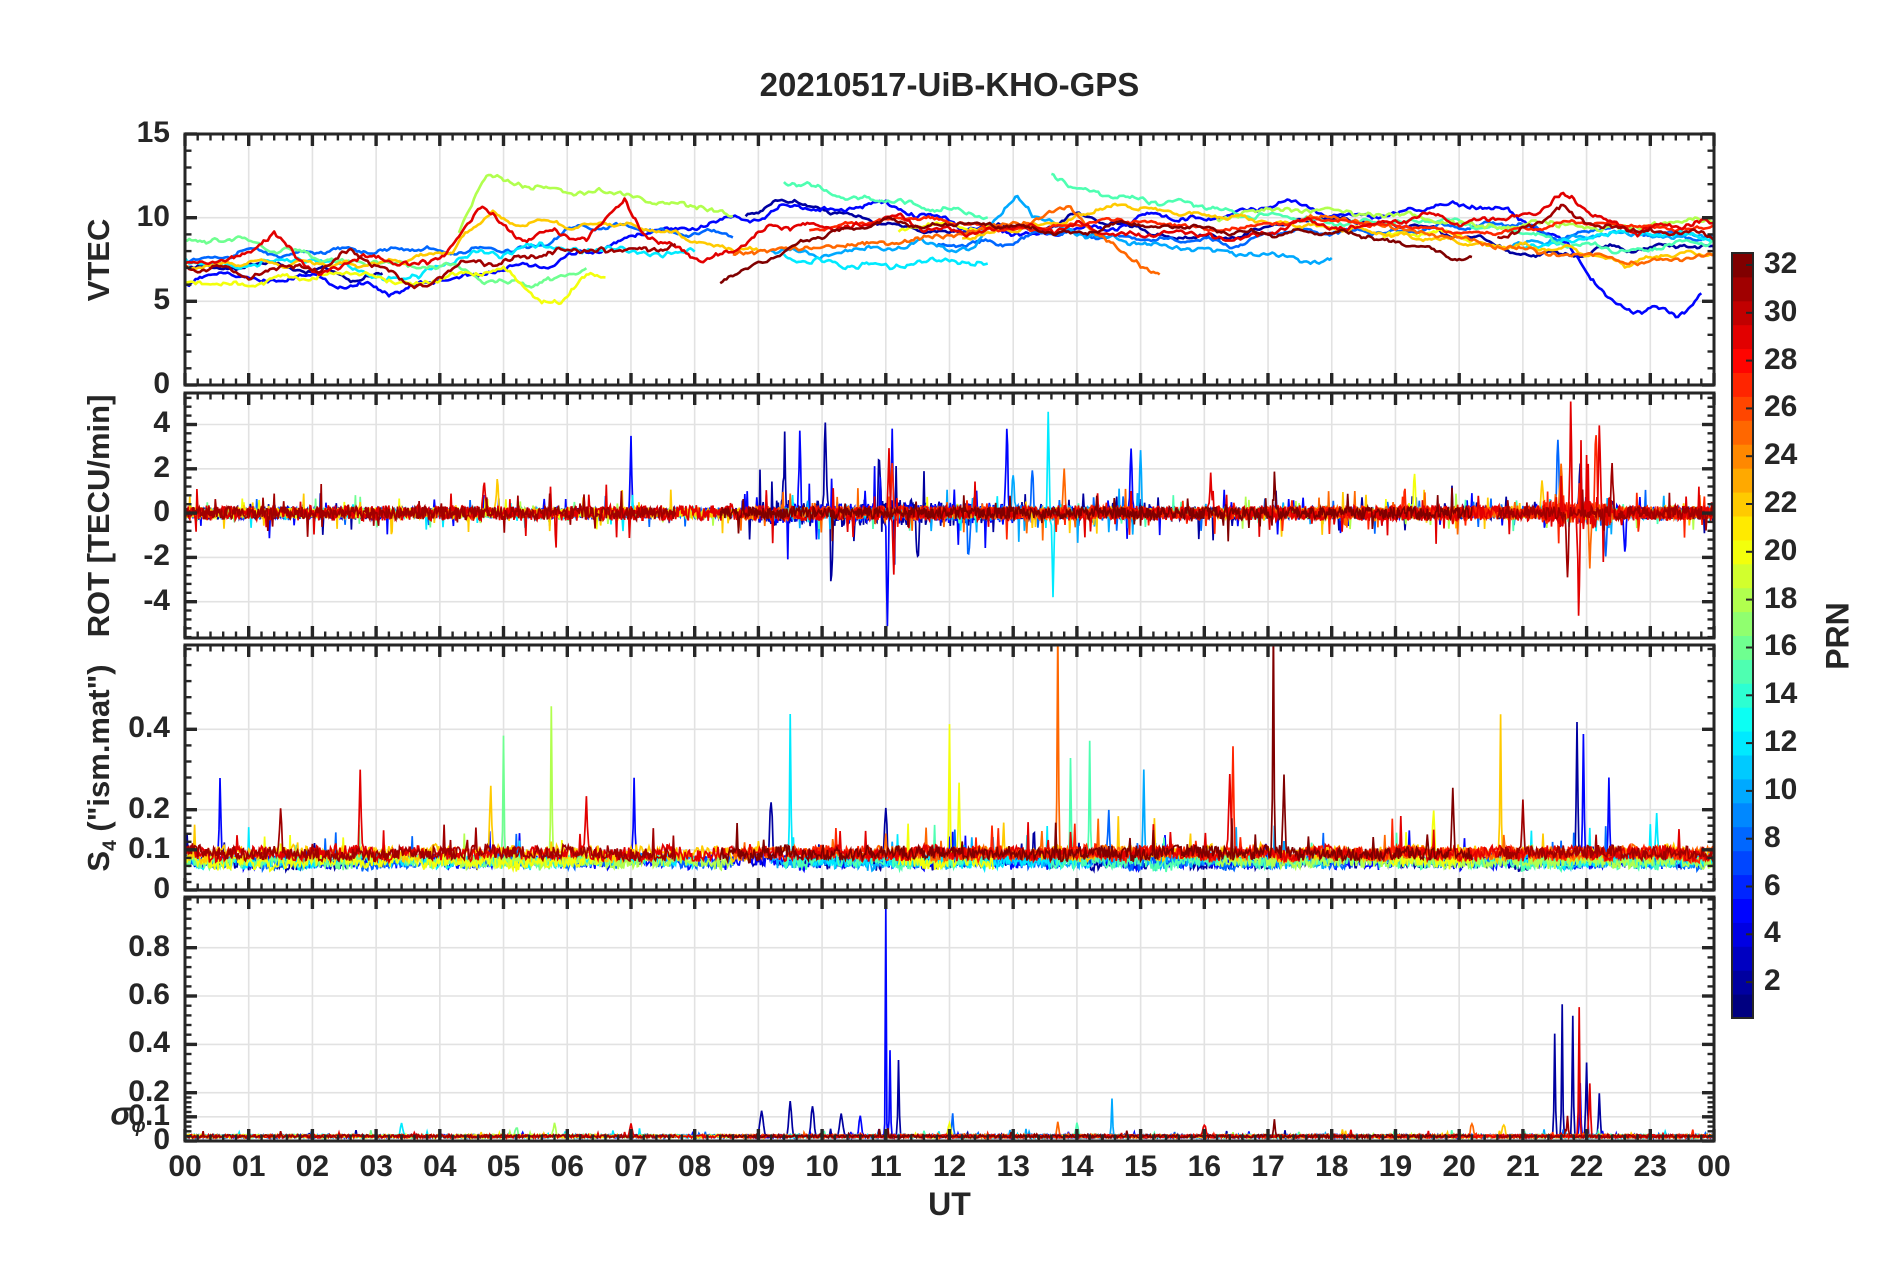 This screenshot has width=1902, height=1272. Describe the element at coordinates (1781, 598) in the screenshot. I see `colorbar-tick-label: 18` at that location.